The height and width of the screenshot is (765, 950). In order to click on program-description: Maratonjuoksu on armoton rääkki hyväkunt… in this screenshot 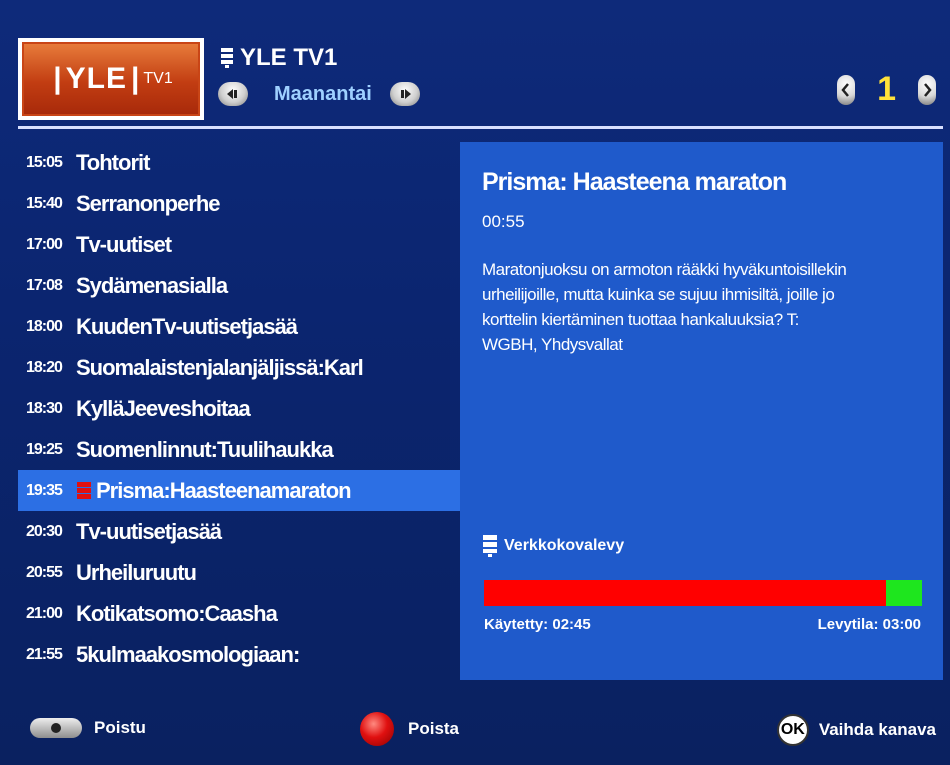, I will do `click(664, 307)`.